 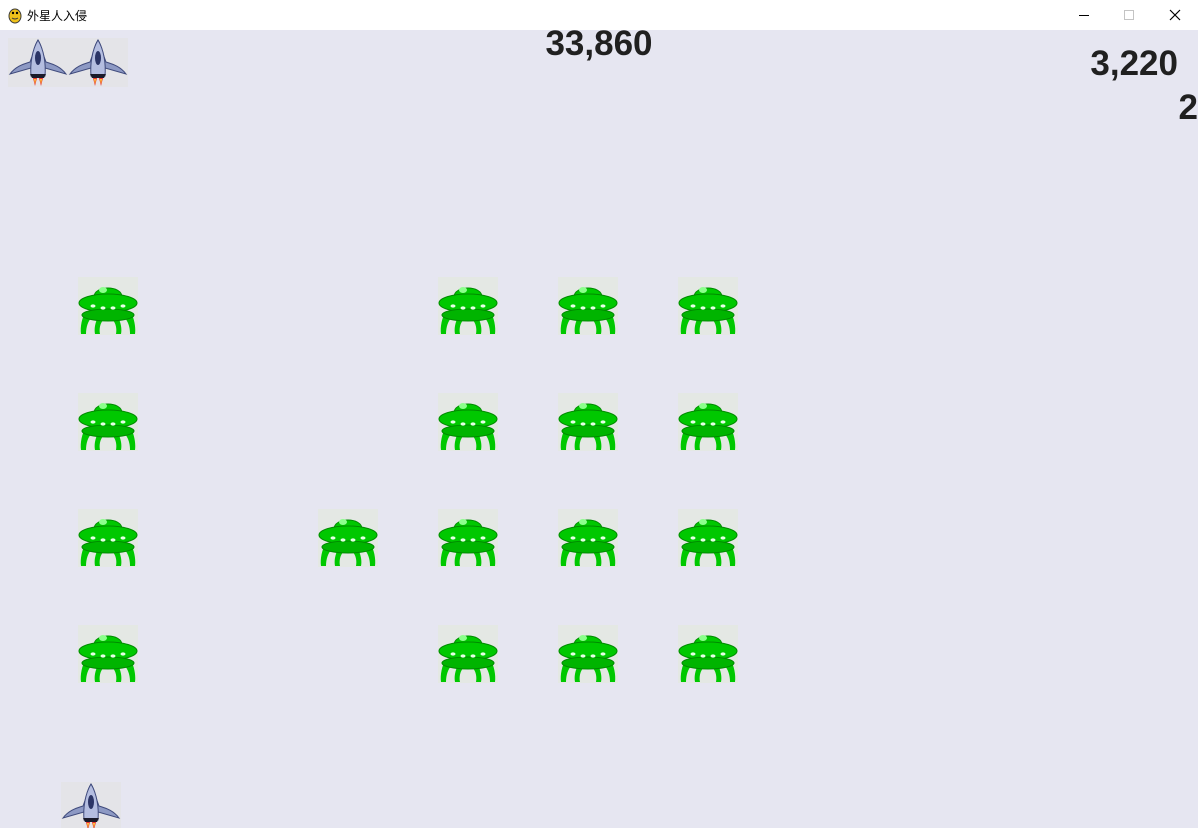 I want to click on maximize-icon, so click(x=1129, y=15).